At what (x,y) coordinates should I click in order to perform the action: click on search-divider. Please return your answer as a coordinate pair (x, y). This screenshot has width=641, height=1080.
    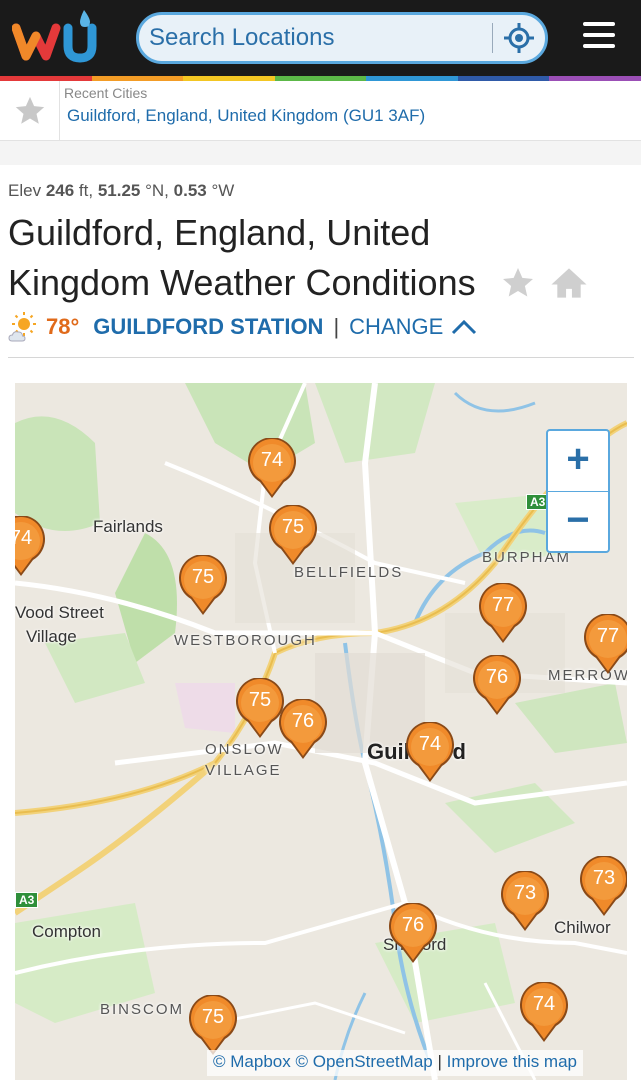
    Looking at the image, I should click on (492, 38).